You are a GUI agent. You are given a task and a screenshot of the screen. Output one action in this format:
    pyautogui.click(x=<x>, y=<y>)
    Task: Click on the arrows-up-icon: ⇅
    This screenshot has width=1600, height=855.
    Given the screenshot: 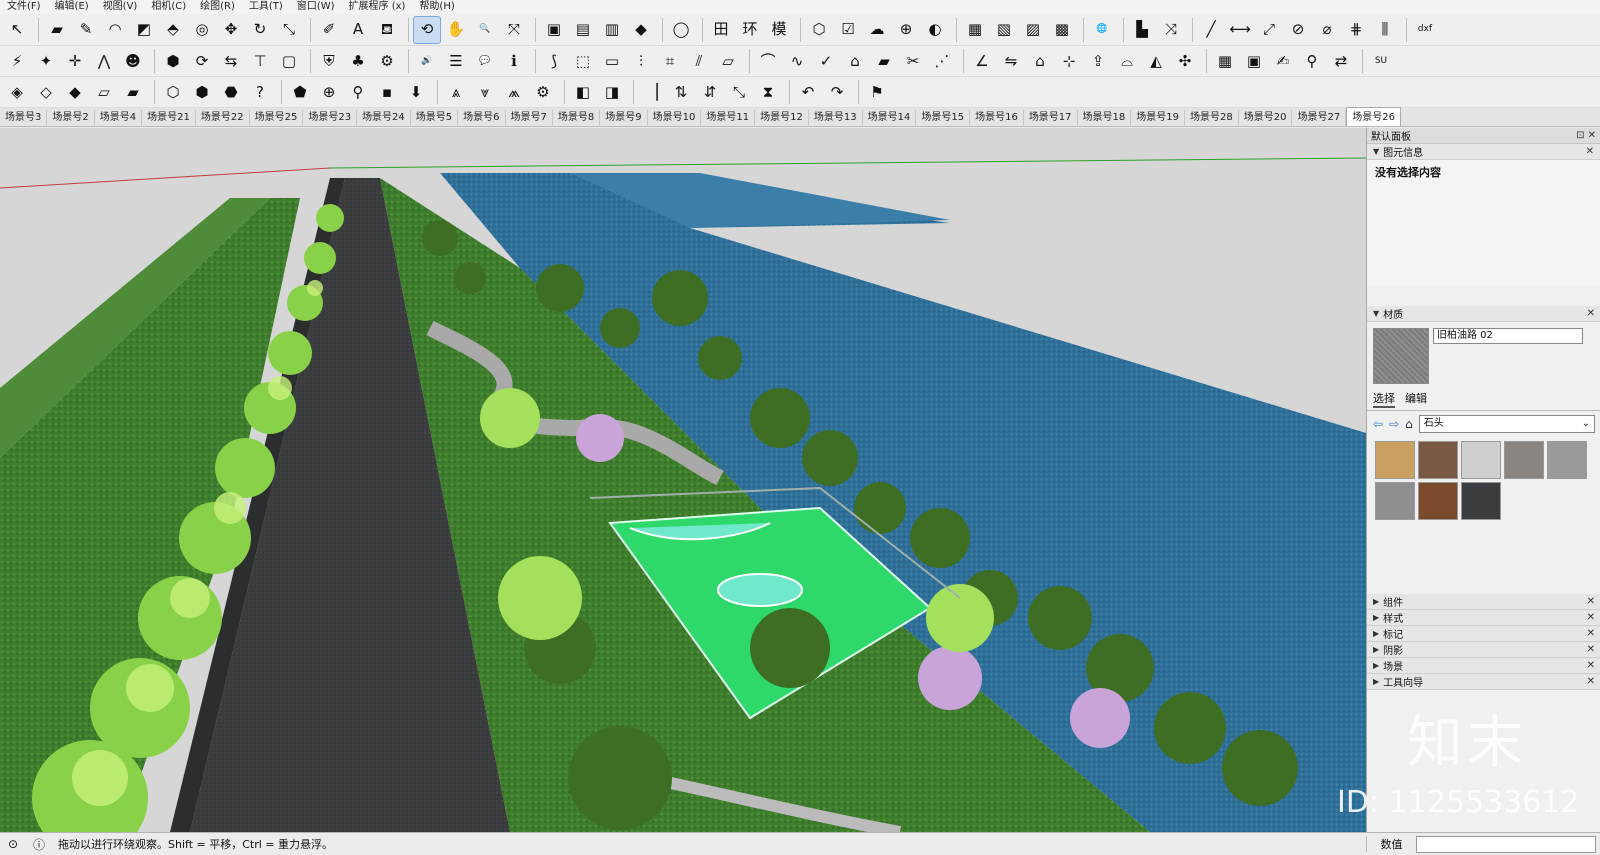 What is the action you would take?
    pyautogui.click(x=681, y=92)
    